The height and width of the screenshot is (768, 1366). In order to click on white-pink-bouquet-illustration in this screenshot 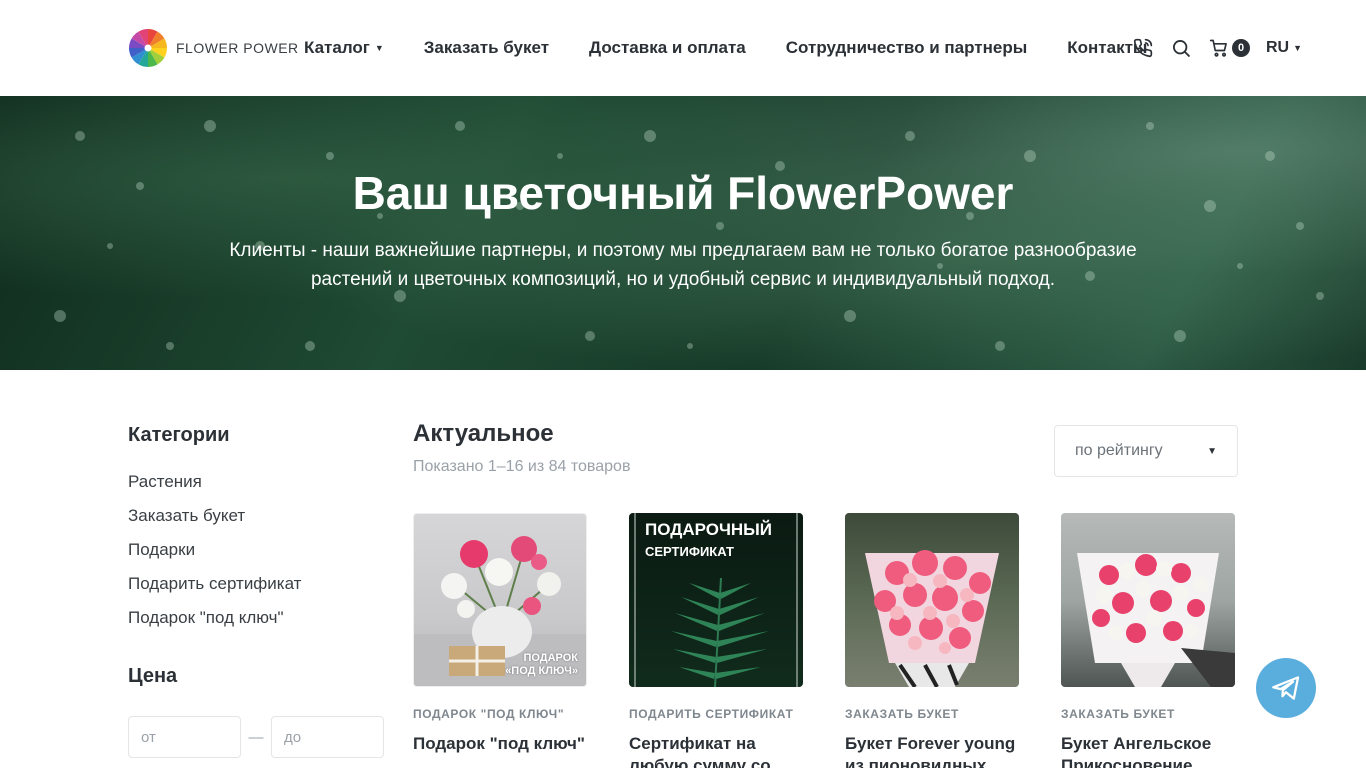, I will do `click(1156, 620)`.